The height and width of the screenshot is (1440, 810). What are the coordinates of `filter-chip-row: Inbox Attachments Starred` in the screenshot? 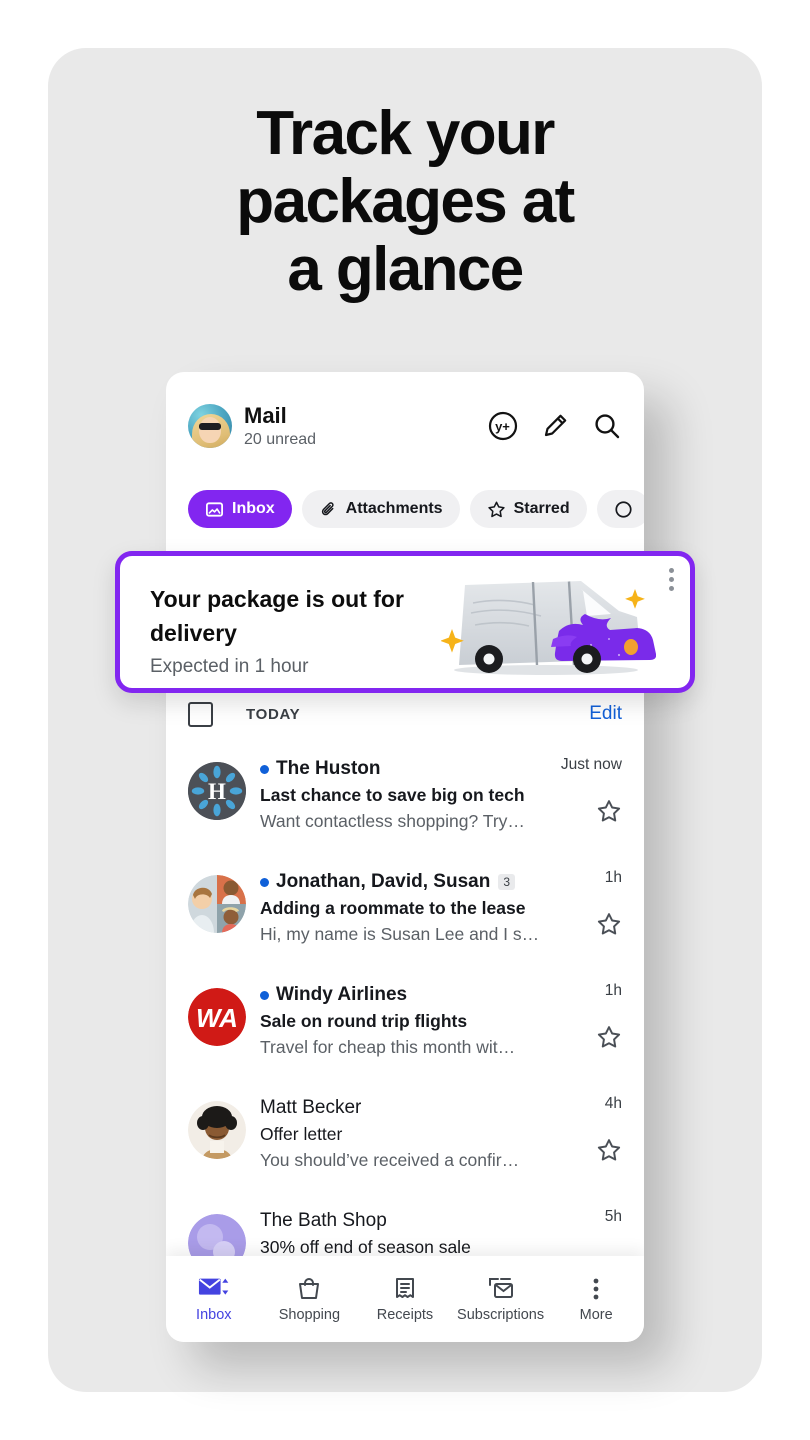 It's located at (405, 509).